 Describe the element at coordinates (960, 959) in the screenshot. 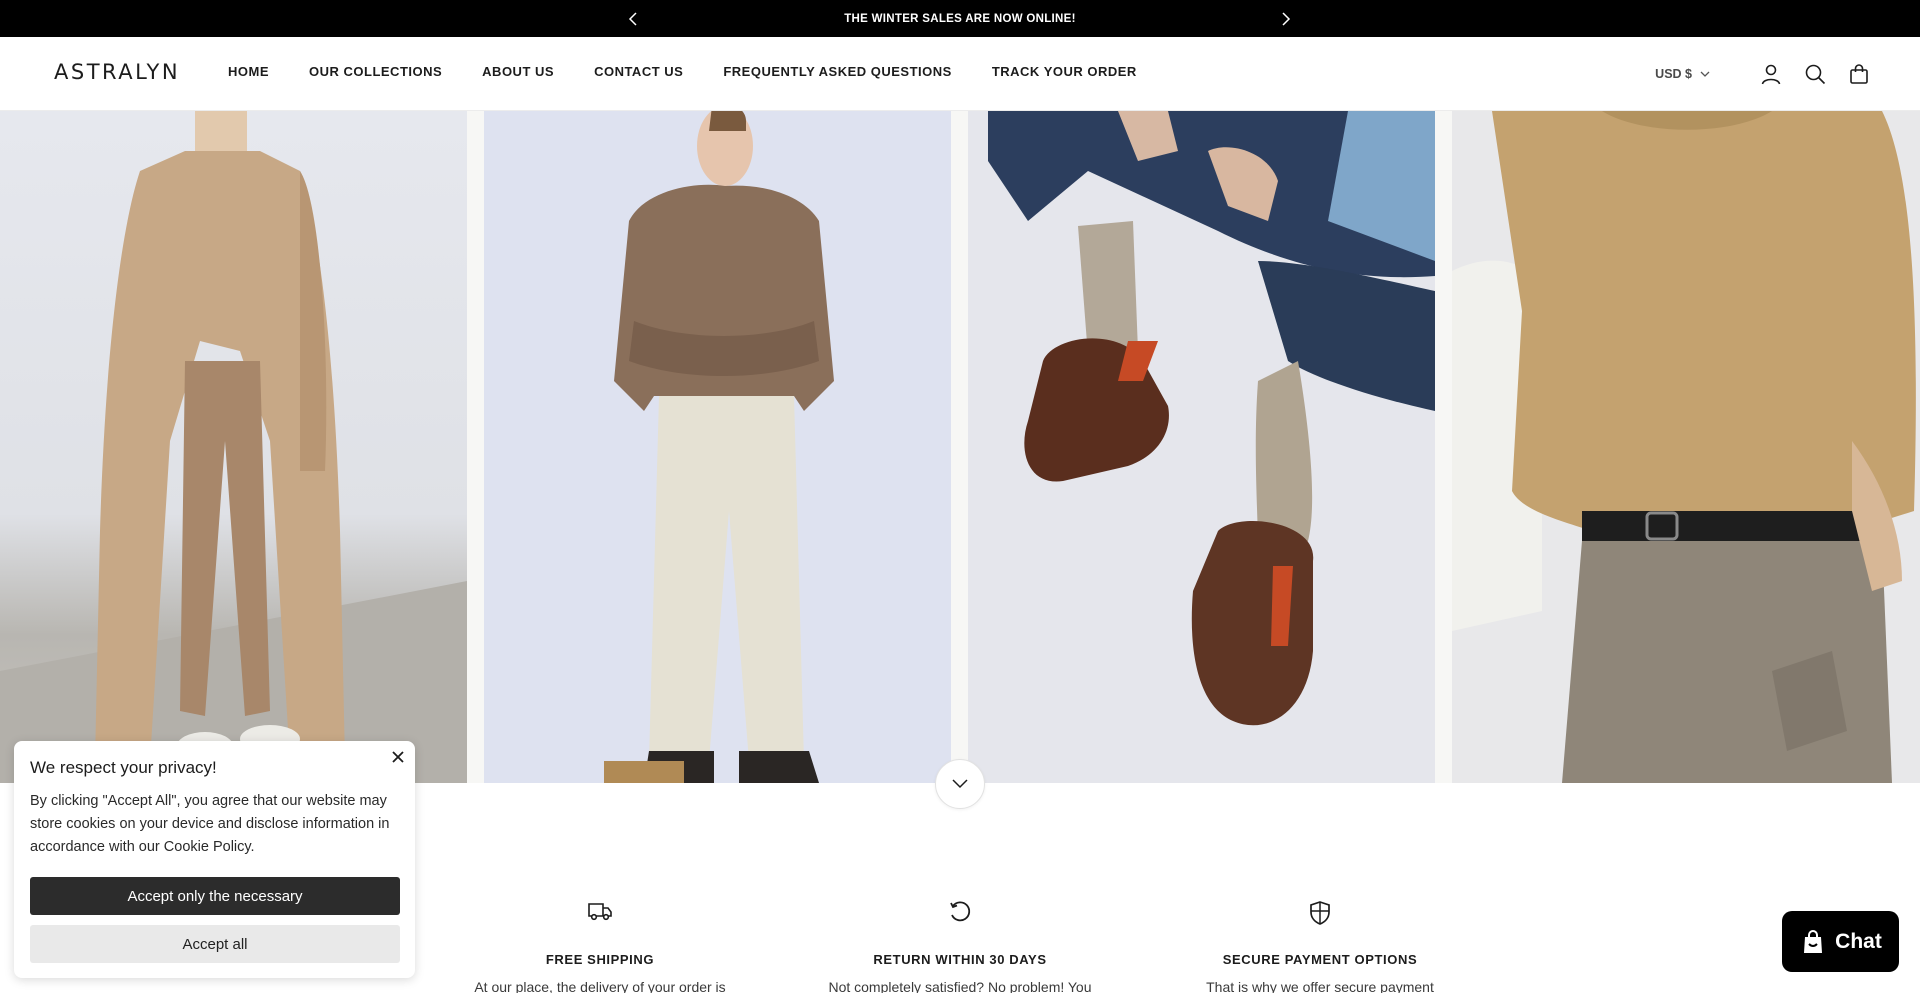

I see `feature-title: RETURN WITHIN 30 DAYS` at that location.